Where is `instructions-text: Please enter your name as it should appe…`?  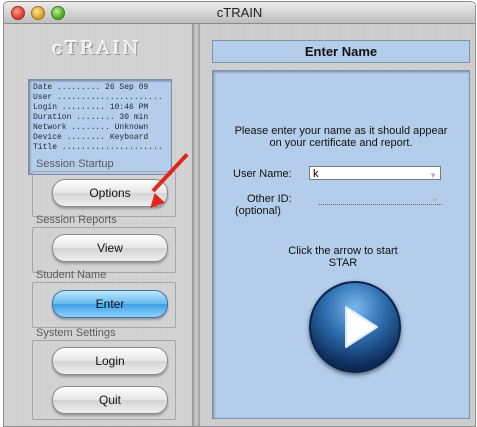 instructions-text: Please enter your name as it should appe… is located at coordinates (341, 137).